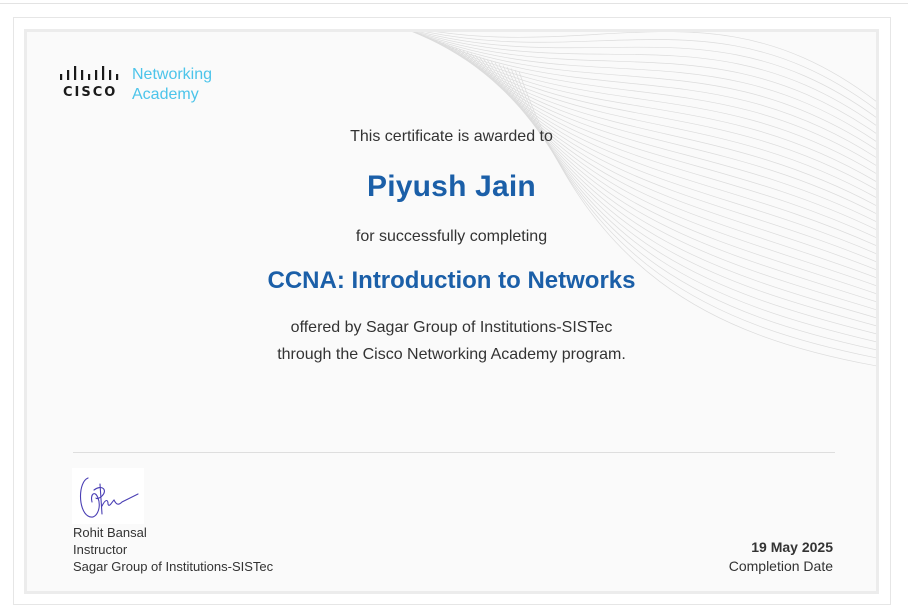 The height and width of the screenshot is (615, 908). I want to click on instructor-name: Rohit Bansal, so click(110, 532).